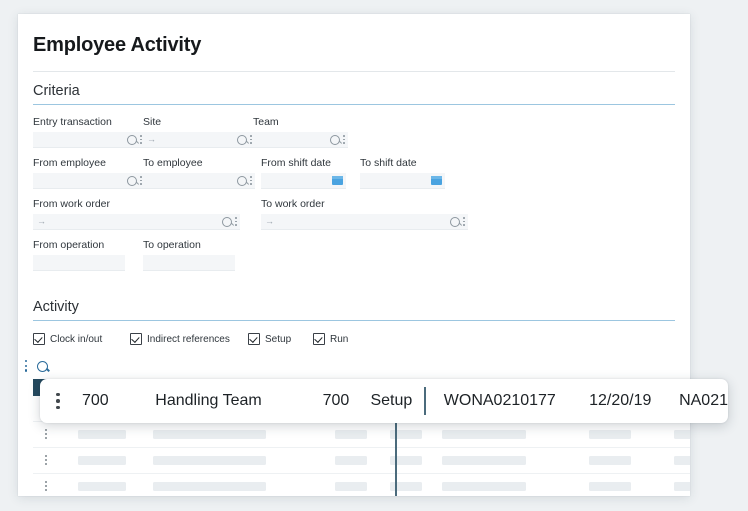 This screenshot has width=748, height=511. I want to click on checkbox-clock-in-out: Clock in/out, so click(81, 339).